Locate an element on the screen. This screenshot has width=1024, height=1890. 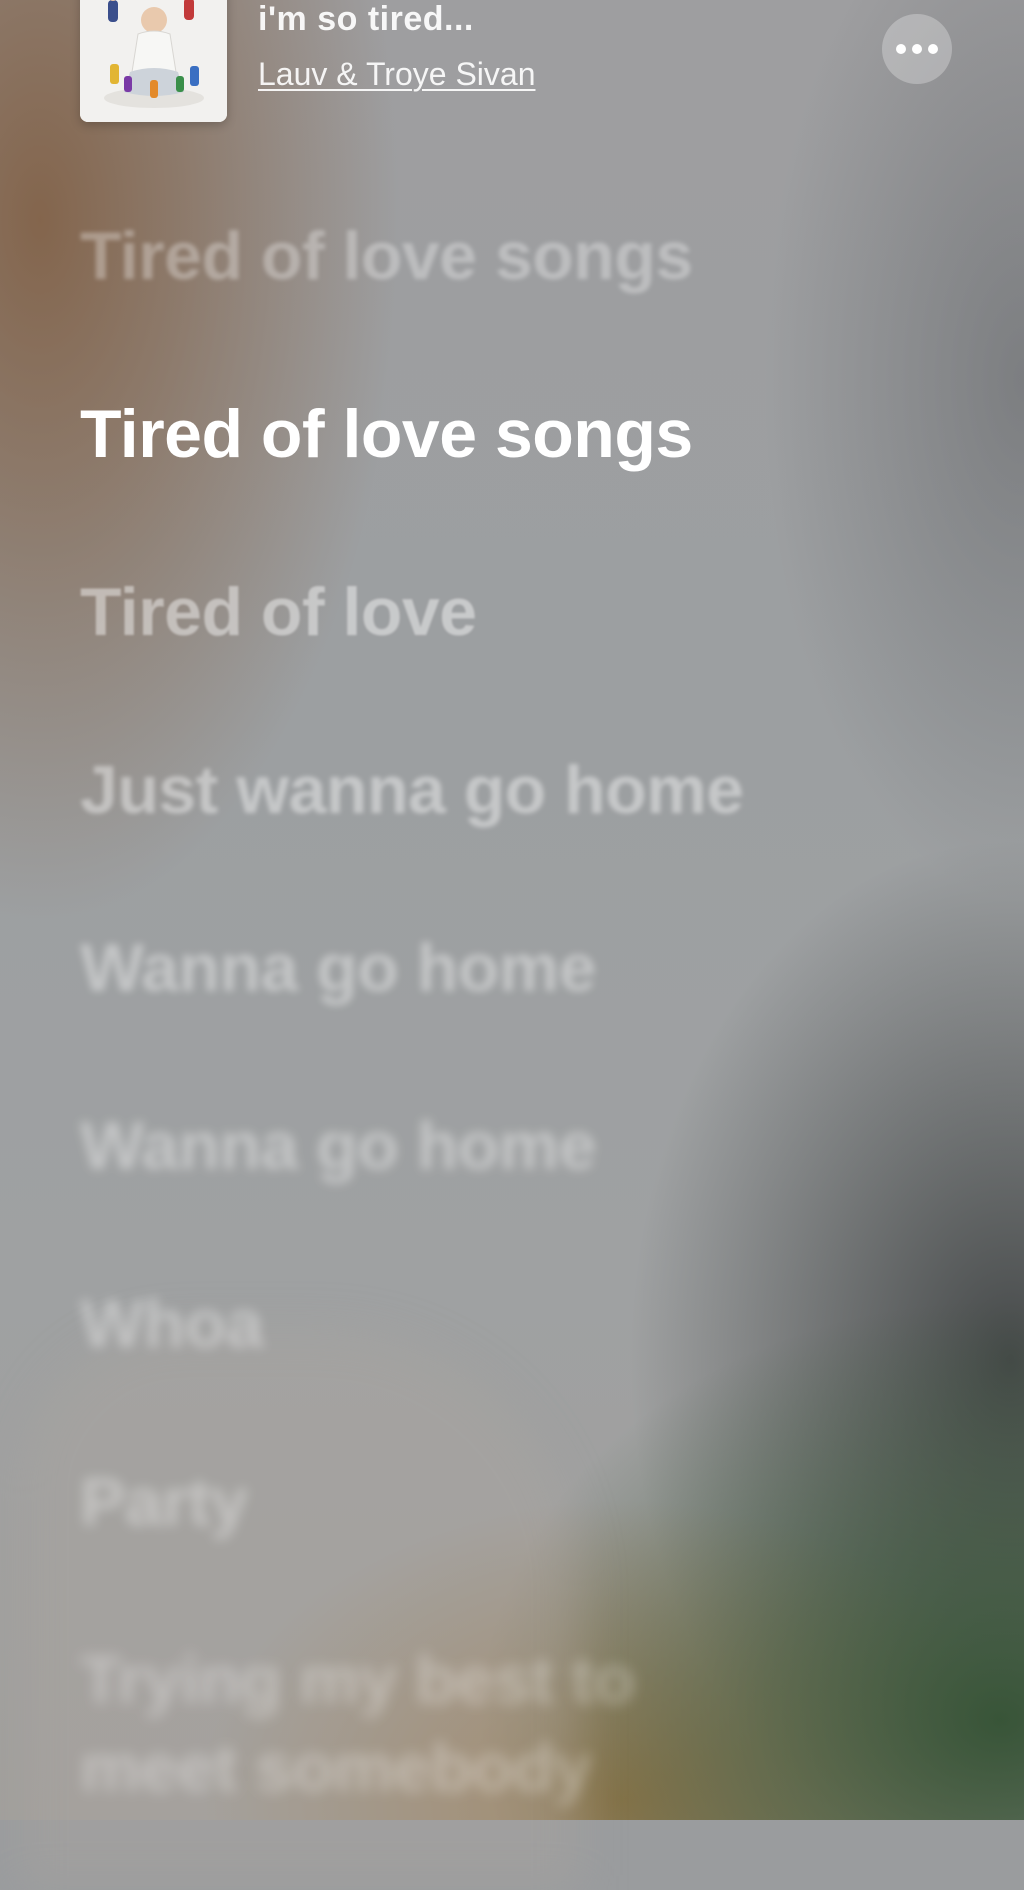
ellipsis-icon is located at coordinates (917, 49).